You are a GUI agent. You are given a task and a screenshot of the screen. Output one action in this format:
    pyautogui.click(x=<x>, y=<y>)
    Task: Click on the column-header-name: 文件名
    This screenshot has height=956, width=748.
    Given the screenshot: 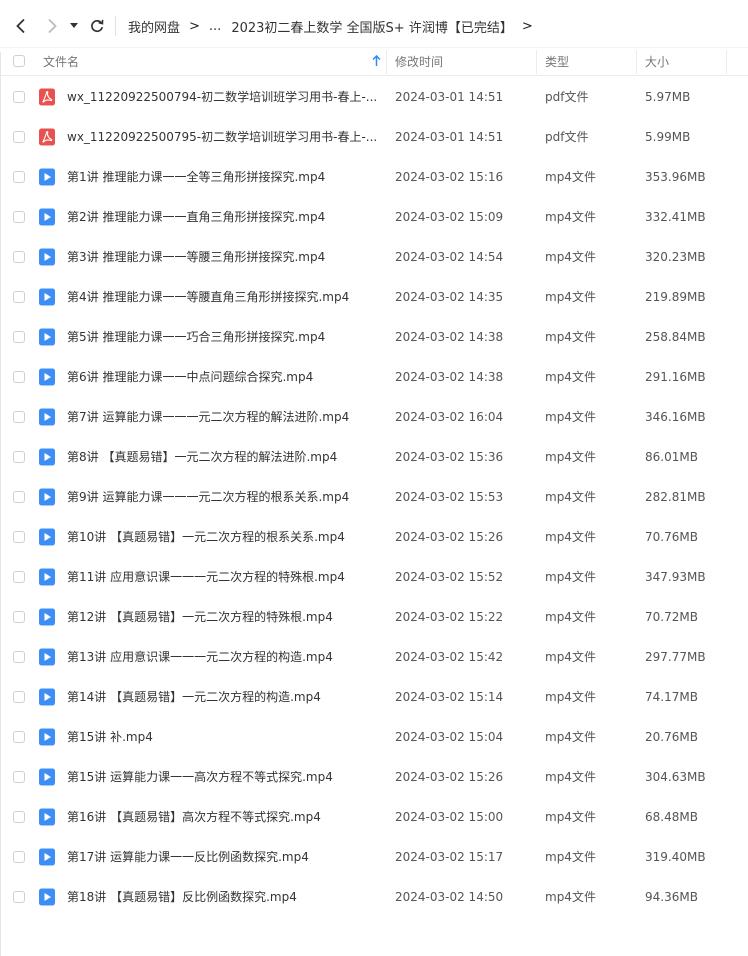 What is the action you would take?
    pyautogui.click(x=61, y=62)
    